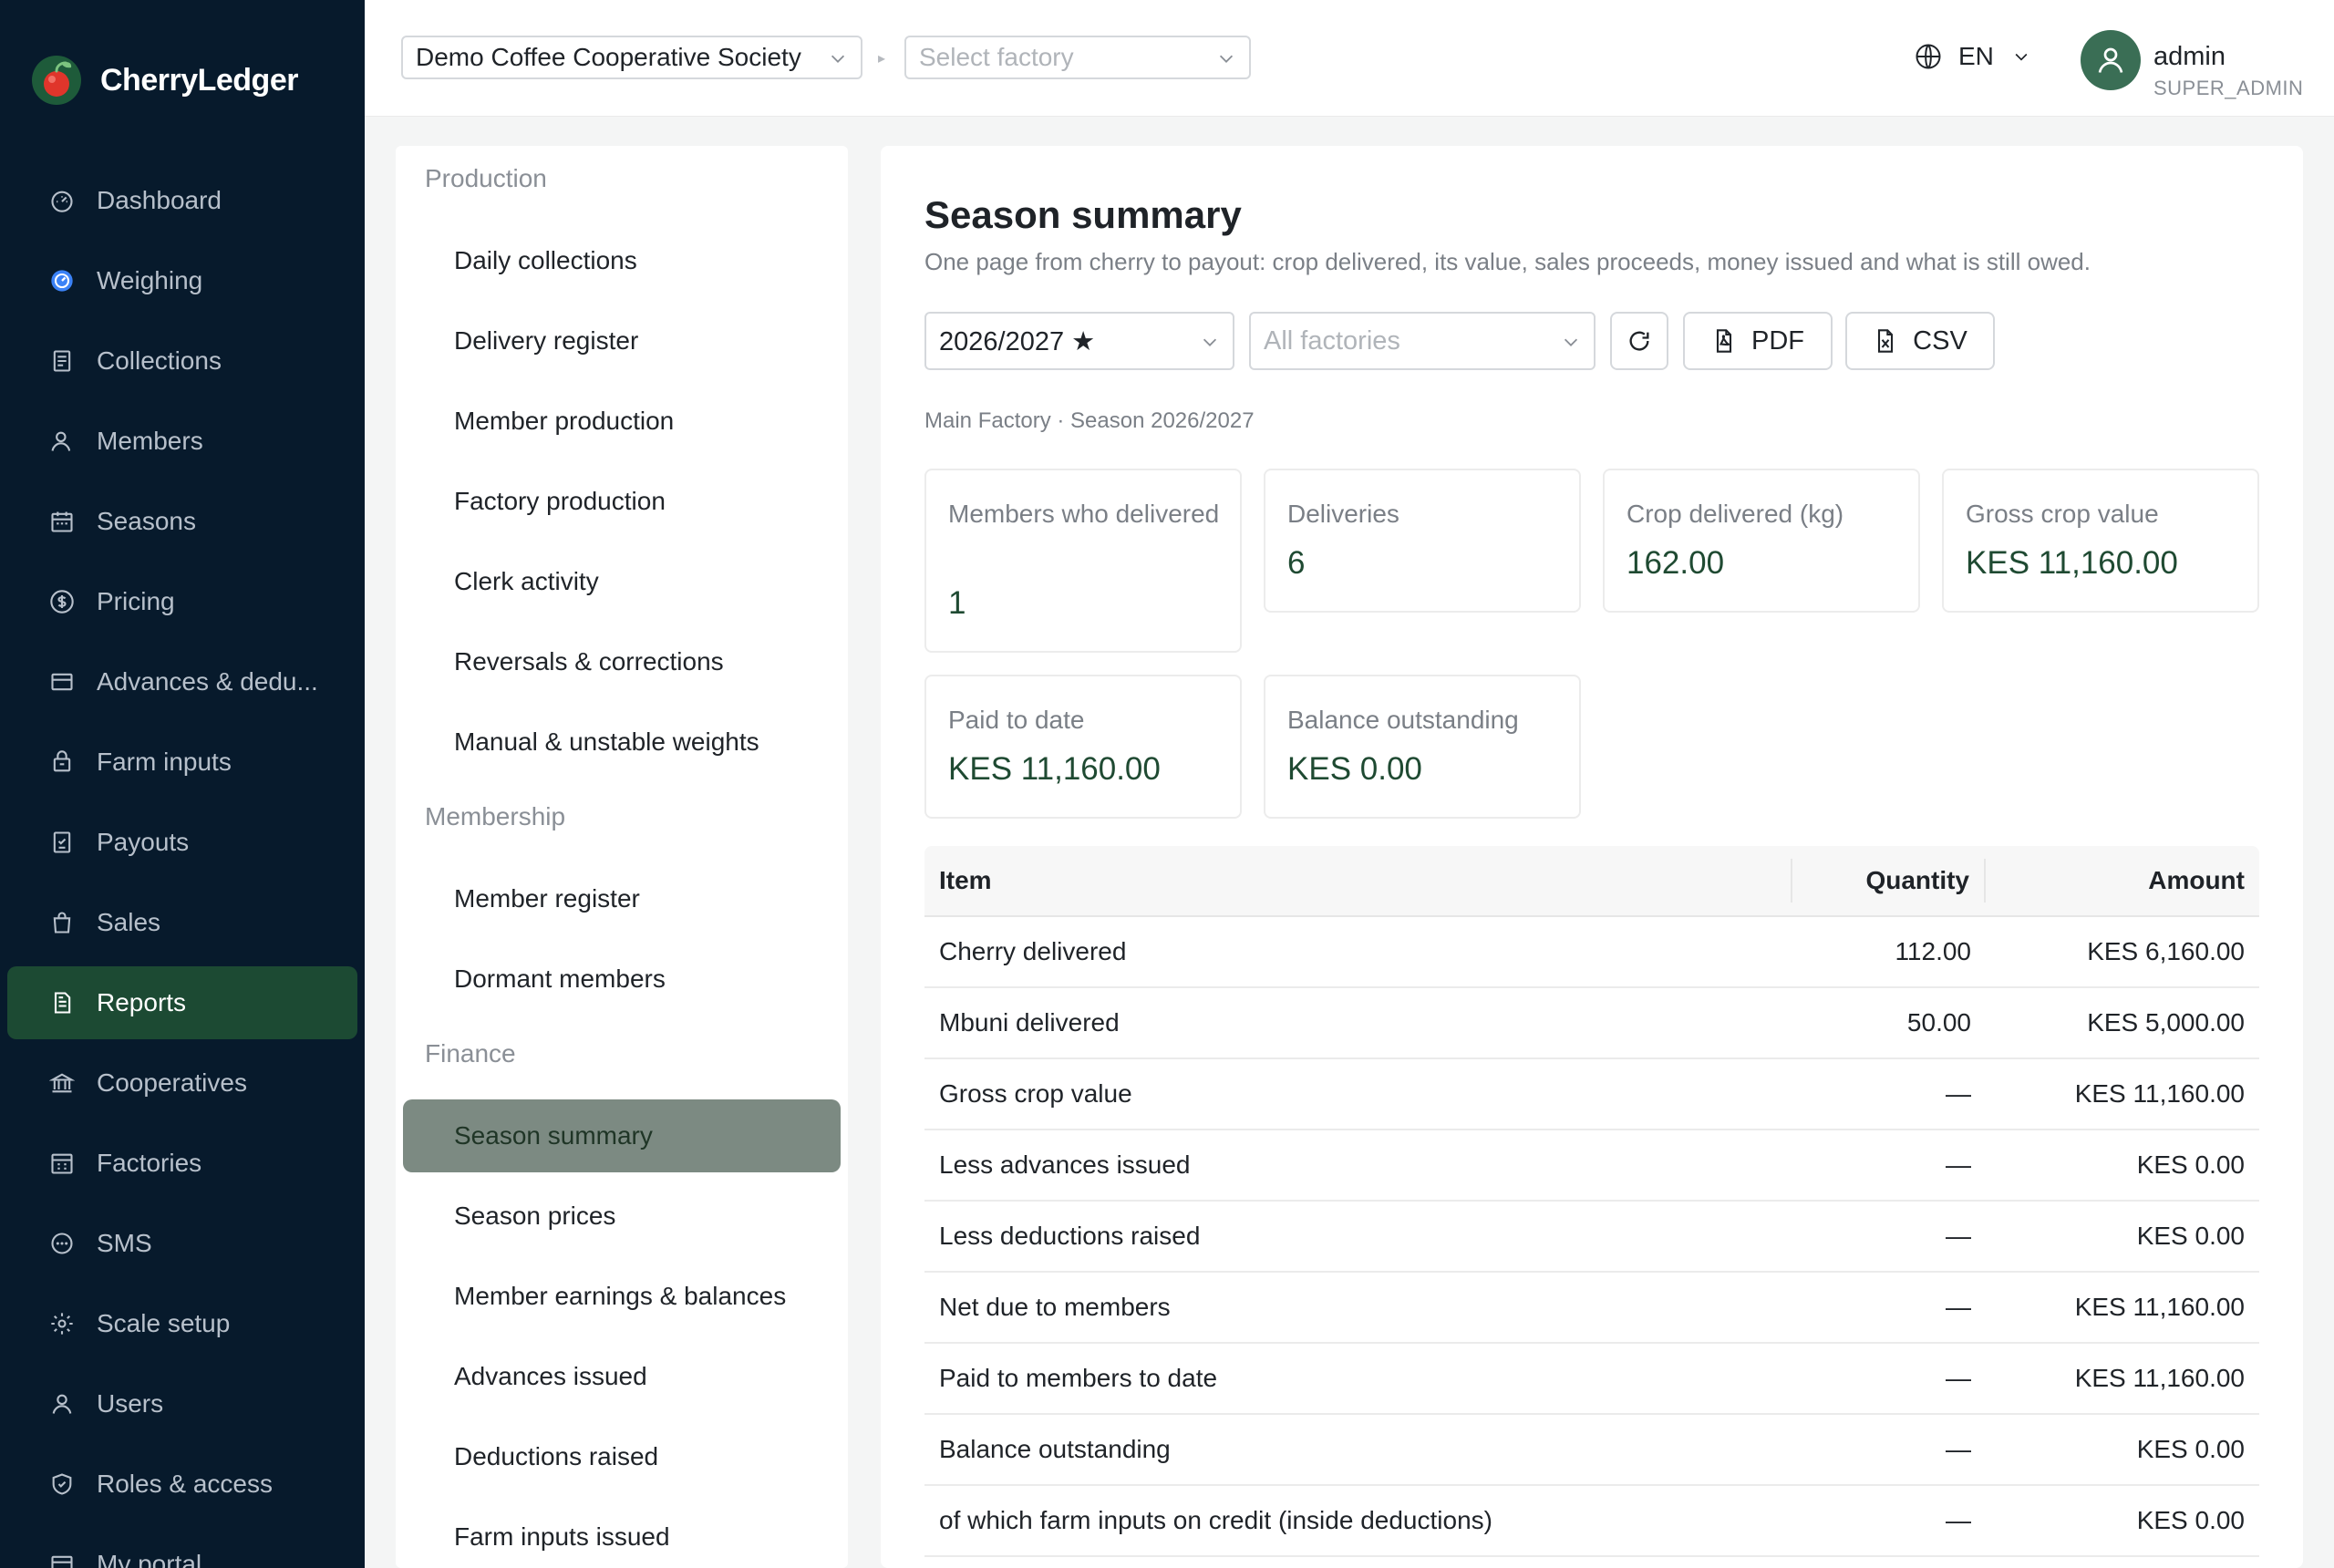 The height and width of the screenshot is (1568, 2334). What do you see at coordinates (1591, 1166) in the screenshot?
I see `table-row: Less advances issued — KES 0.00` at bounding box center [1591, 1166].